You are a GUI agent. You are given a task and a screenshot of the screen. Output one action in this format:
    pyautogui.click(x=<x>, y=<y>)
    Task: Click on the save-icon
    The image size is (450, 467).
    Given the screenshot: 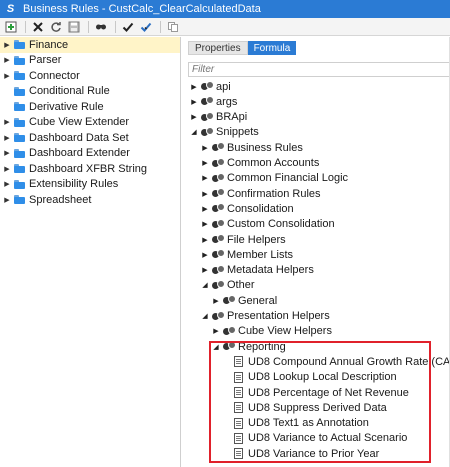 What is the action you would take?
    pyautogui.click(x=74, y=27)
    